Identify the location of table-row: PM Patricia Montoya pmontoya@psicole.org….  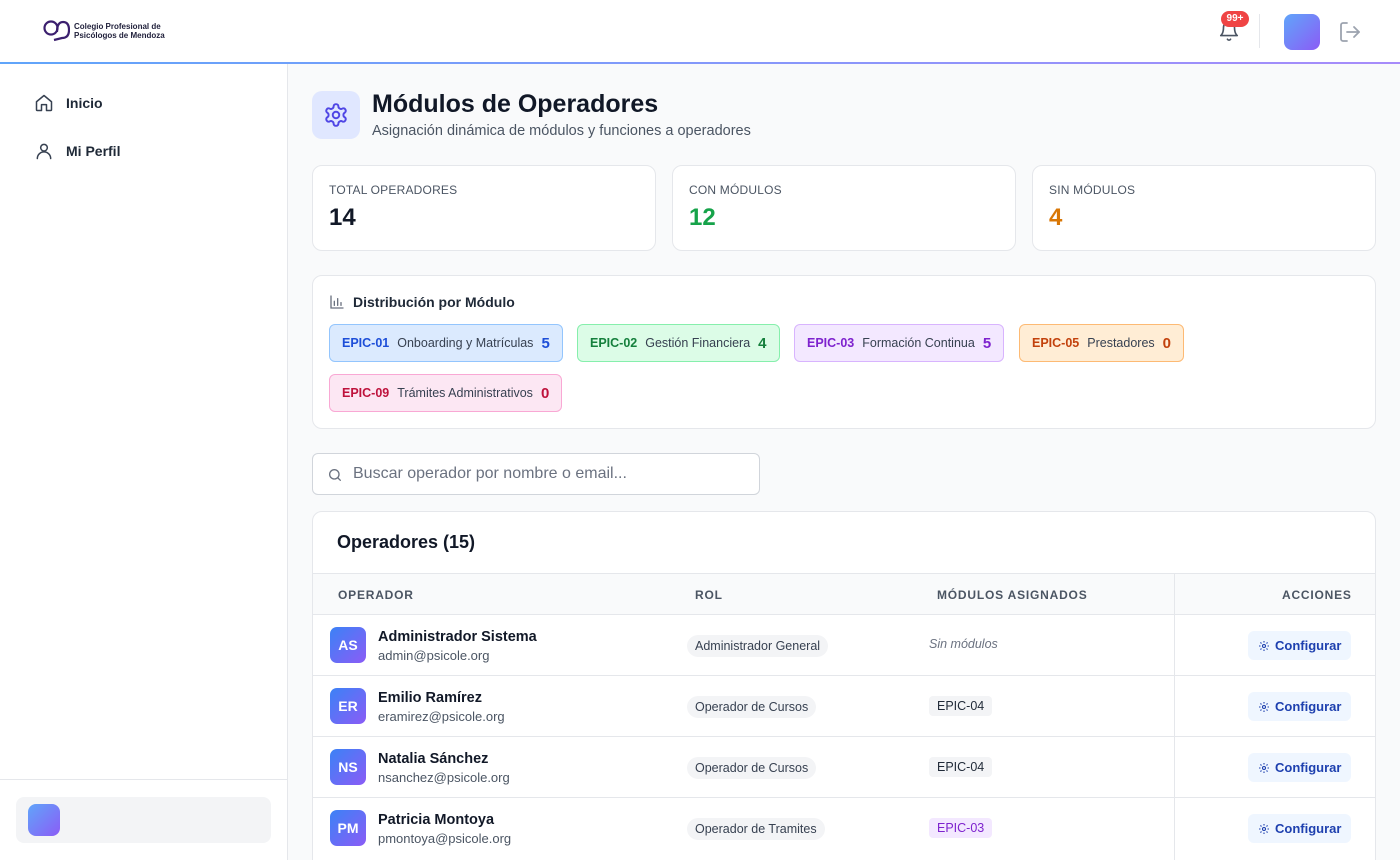
(844, 827).